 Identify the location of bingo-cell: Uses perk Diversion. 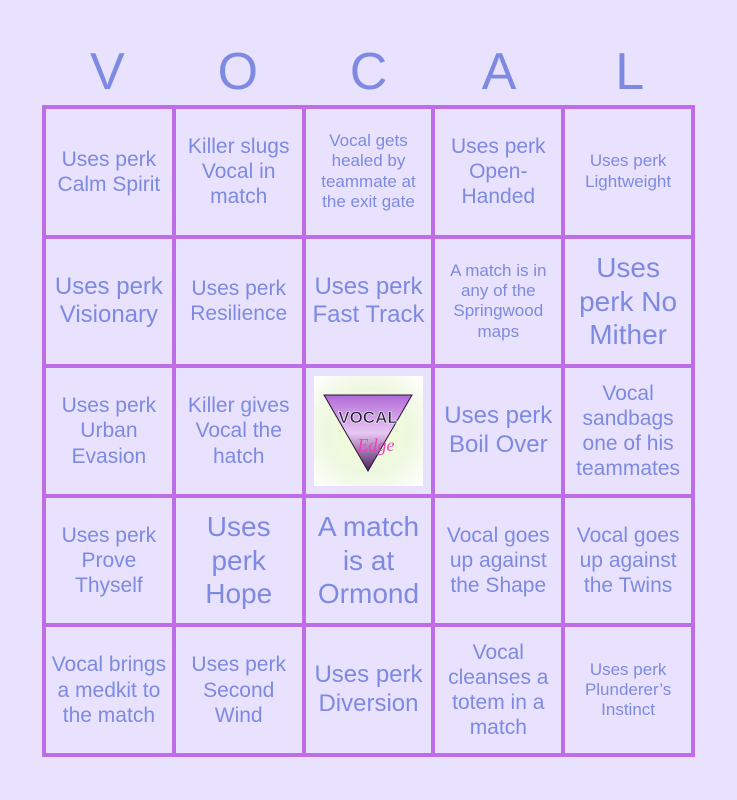
(368, 690).